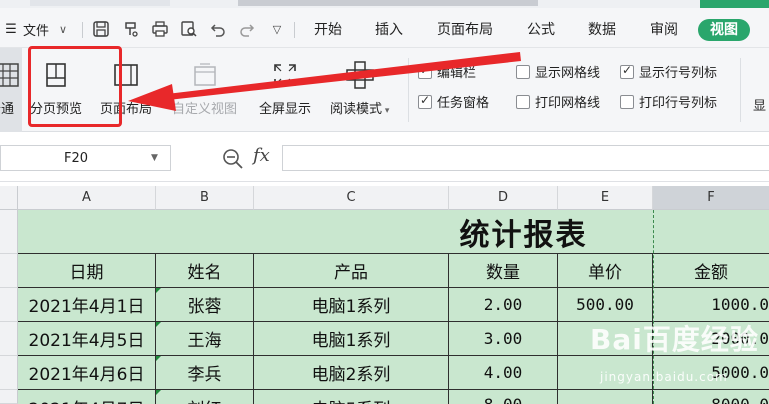 Image resolution: width=769 pixels, height=404 pixels. I want to click on date-cell: 2021年4月7日, so click(87, 397).